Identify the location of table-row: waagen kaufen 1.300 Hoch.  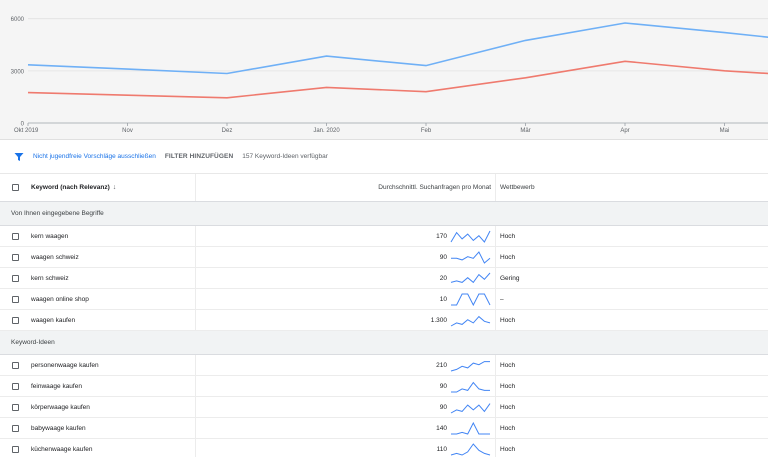
(384, 320).